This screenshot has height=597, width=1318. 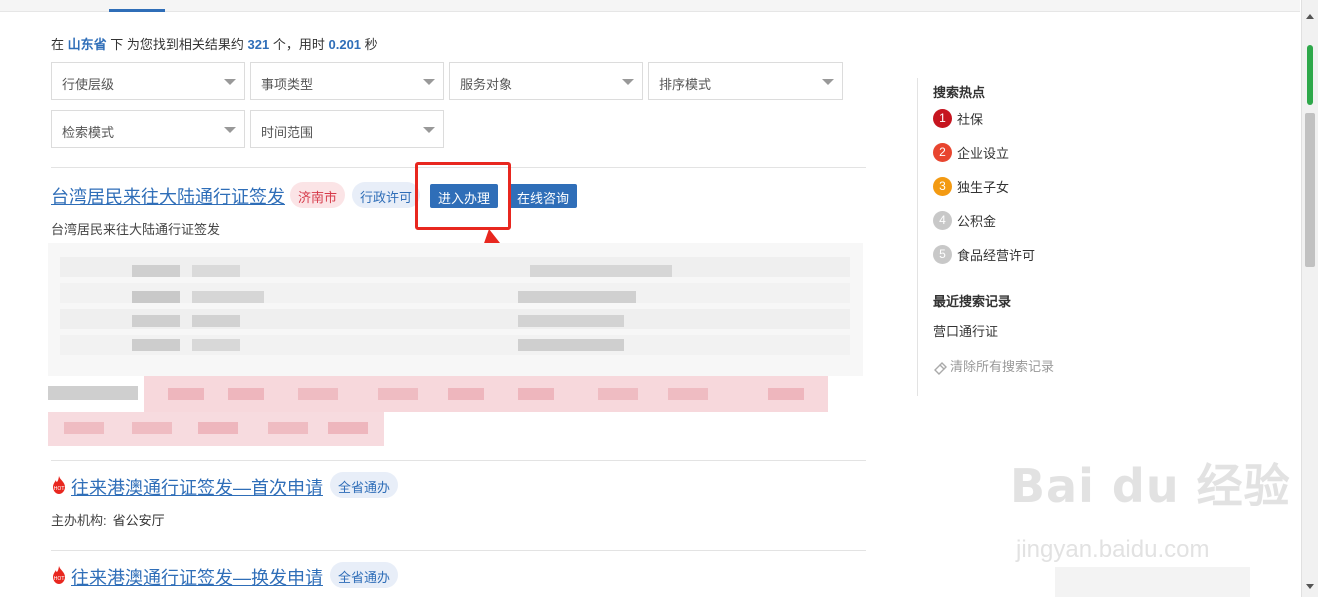 I want to click on filter-search-mode-select: 检索模式, so click(x=148, y=129).